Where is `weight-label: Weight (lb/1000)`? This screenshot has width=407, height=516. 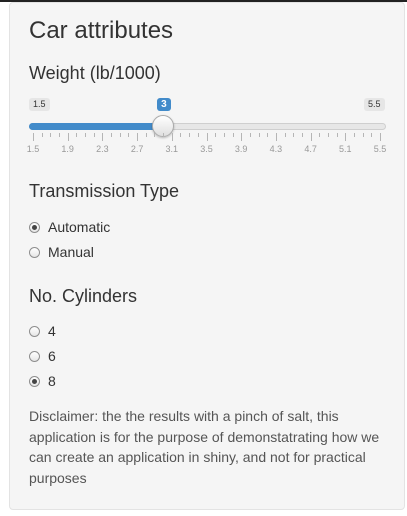
weight-label: Weight (lb/1000) is located at coordinates (95, 73).